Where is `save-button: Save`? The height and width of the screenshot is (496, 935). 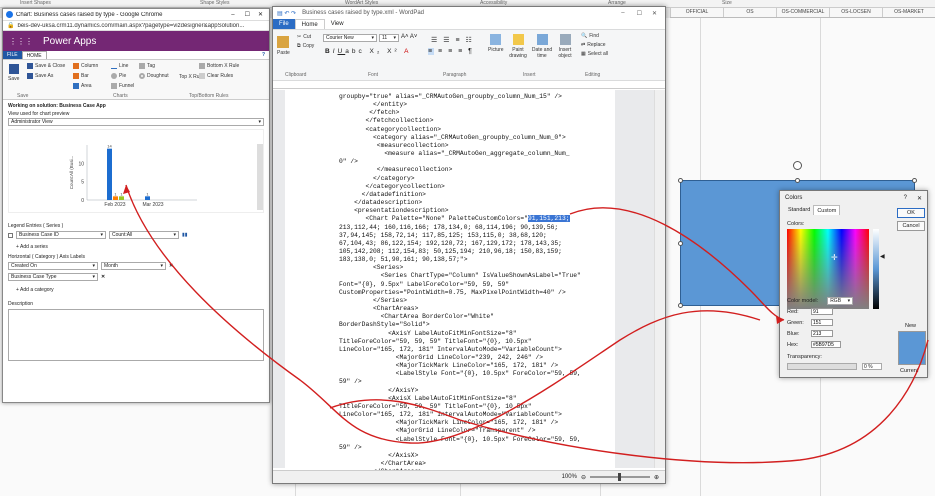
save-button: Save is located at coordinates (13, 73).